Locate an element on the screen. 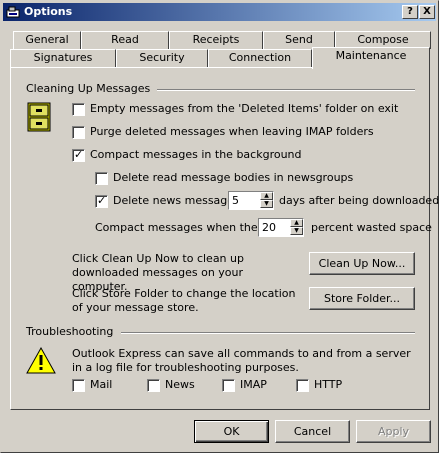 This screenshot has height=453, width=439. delete-read-bodies-label: Delete read message bodies in newsgroups is located at coordinates (233, 177).